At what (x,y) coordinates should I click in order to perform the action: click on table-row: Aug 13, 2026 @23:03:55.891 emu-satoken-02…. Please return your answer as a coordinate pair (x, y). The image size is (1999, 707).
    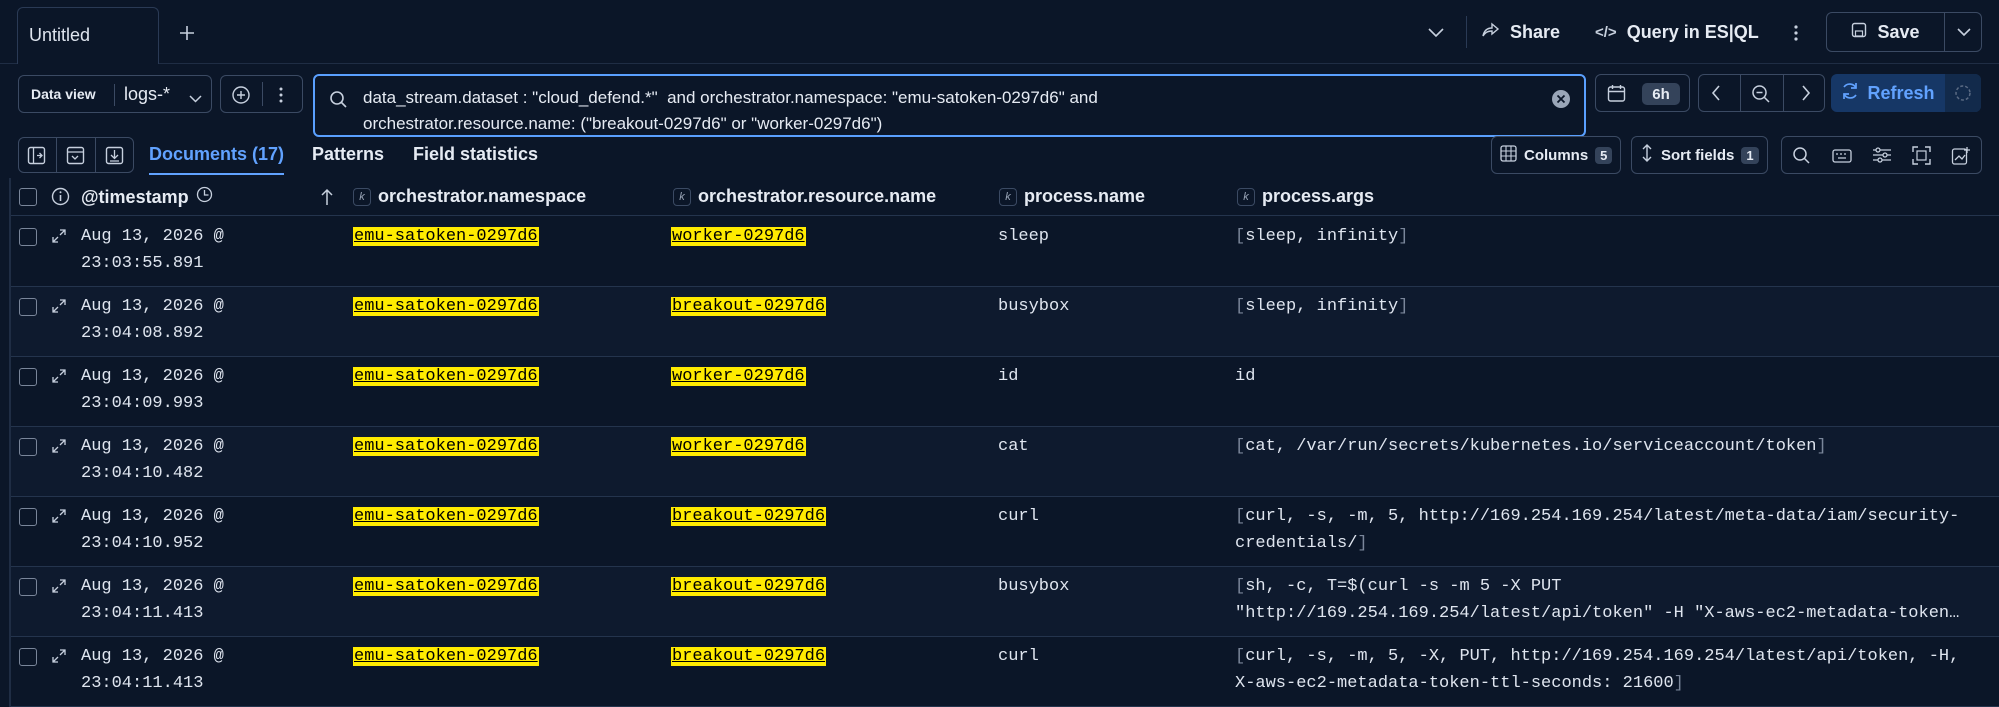
    Looking at the image, I should click on (1005, 252).